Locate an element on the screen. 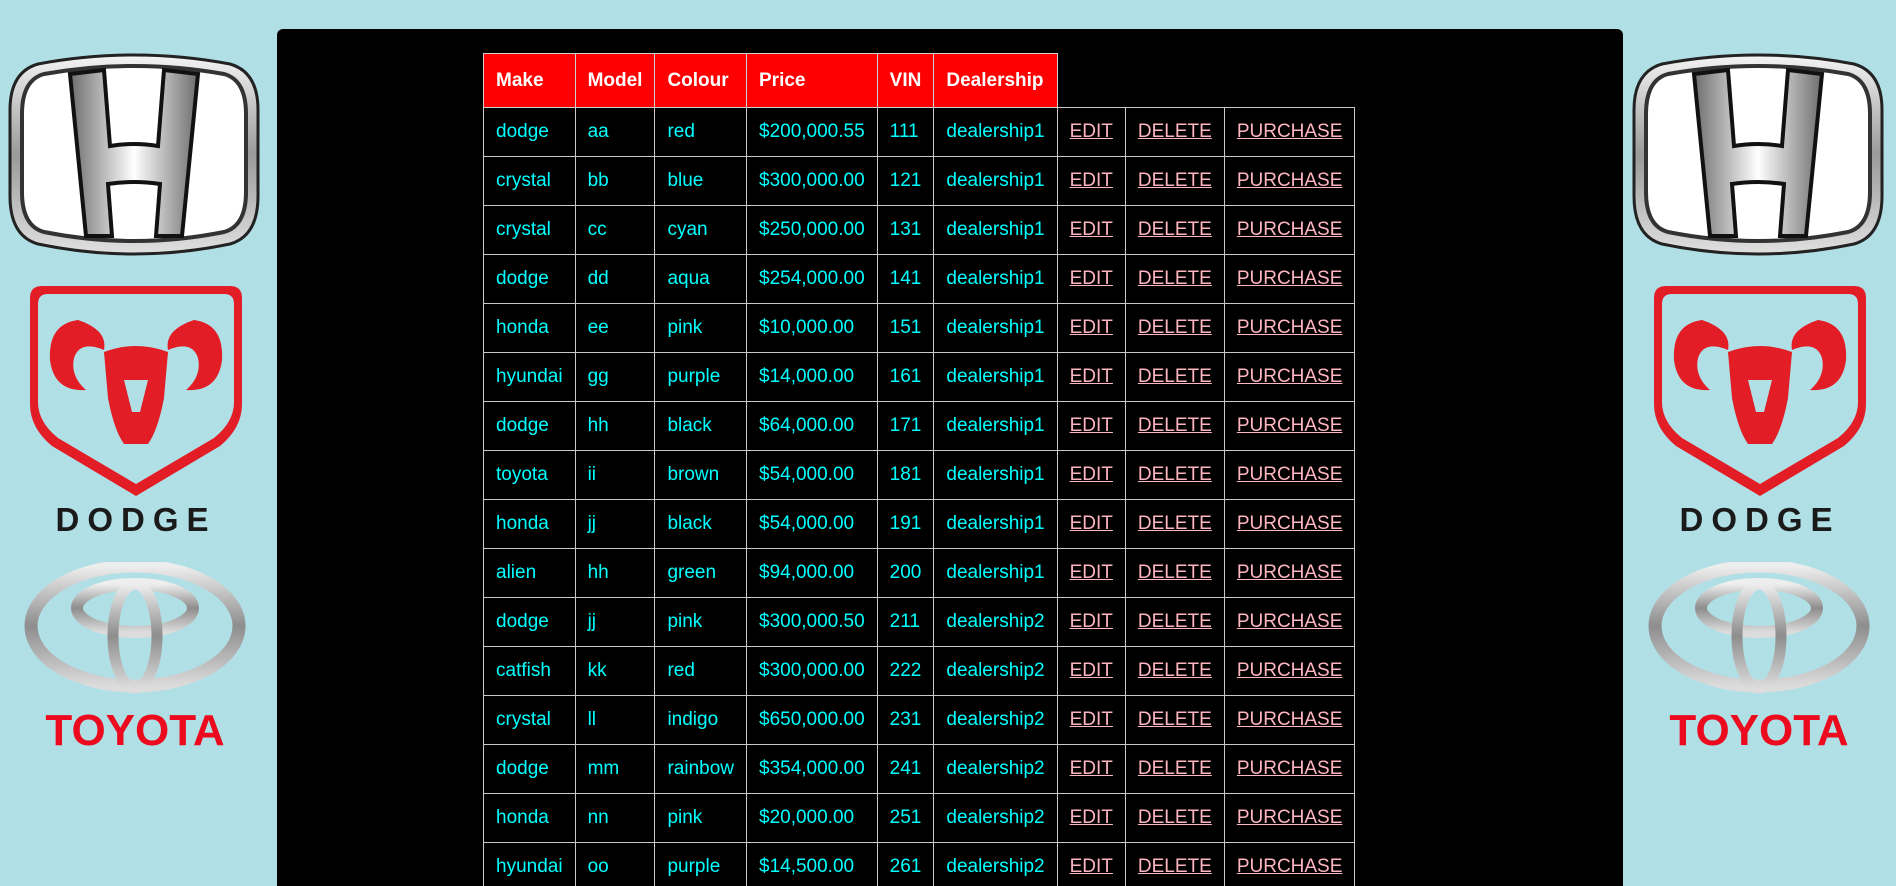 The image size is (1896, 886). header-vin: VIN is located at coordinates (905, 80).